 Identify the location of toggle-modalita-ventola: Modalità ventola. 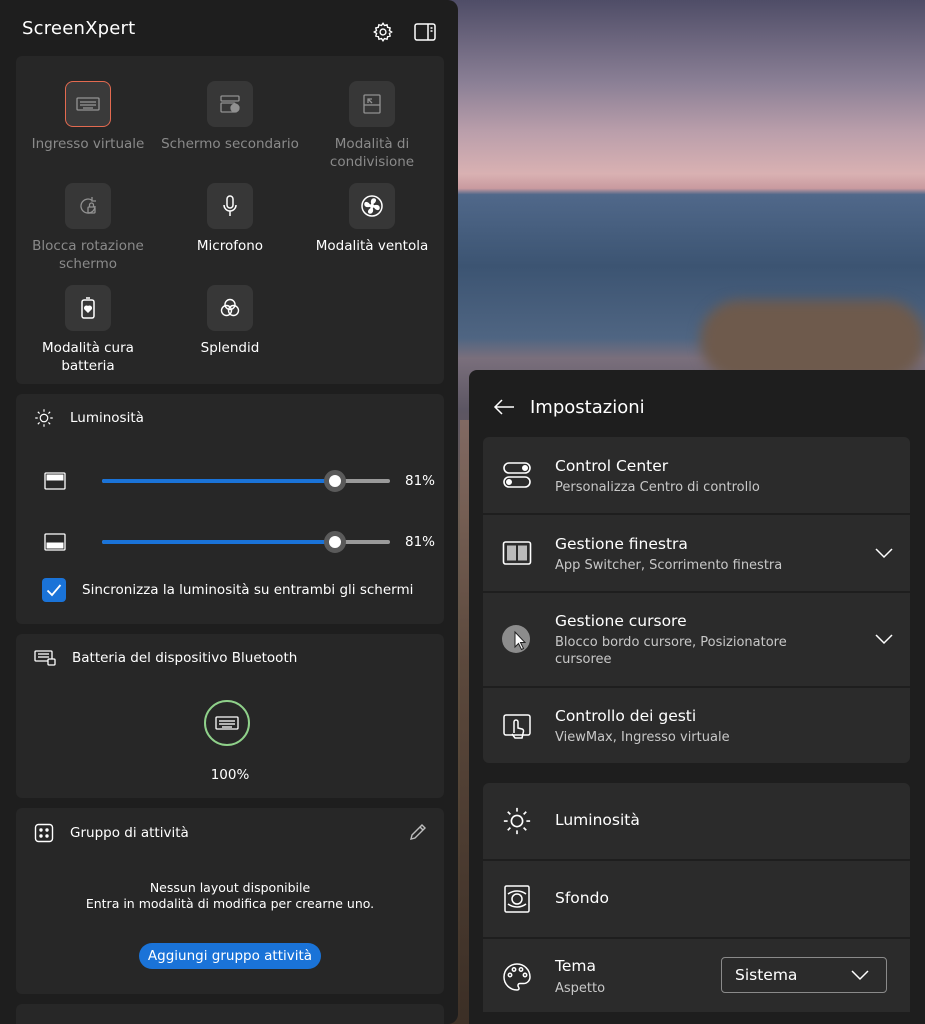
(372, 219).